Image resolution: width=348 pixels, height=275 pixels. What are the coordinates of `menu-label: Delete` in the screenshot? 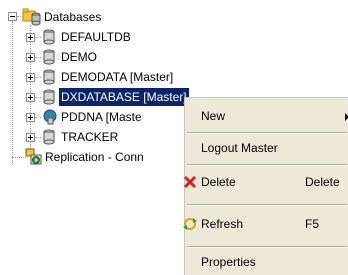 It's located at (218, 182).